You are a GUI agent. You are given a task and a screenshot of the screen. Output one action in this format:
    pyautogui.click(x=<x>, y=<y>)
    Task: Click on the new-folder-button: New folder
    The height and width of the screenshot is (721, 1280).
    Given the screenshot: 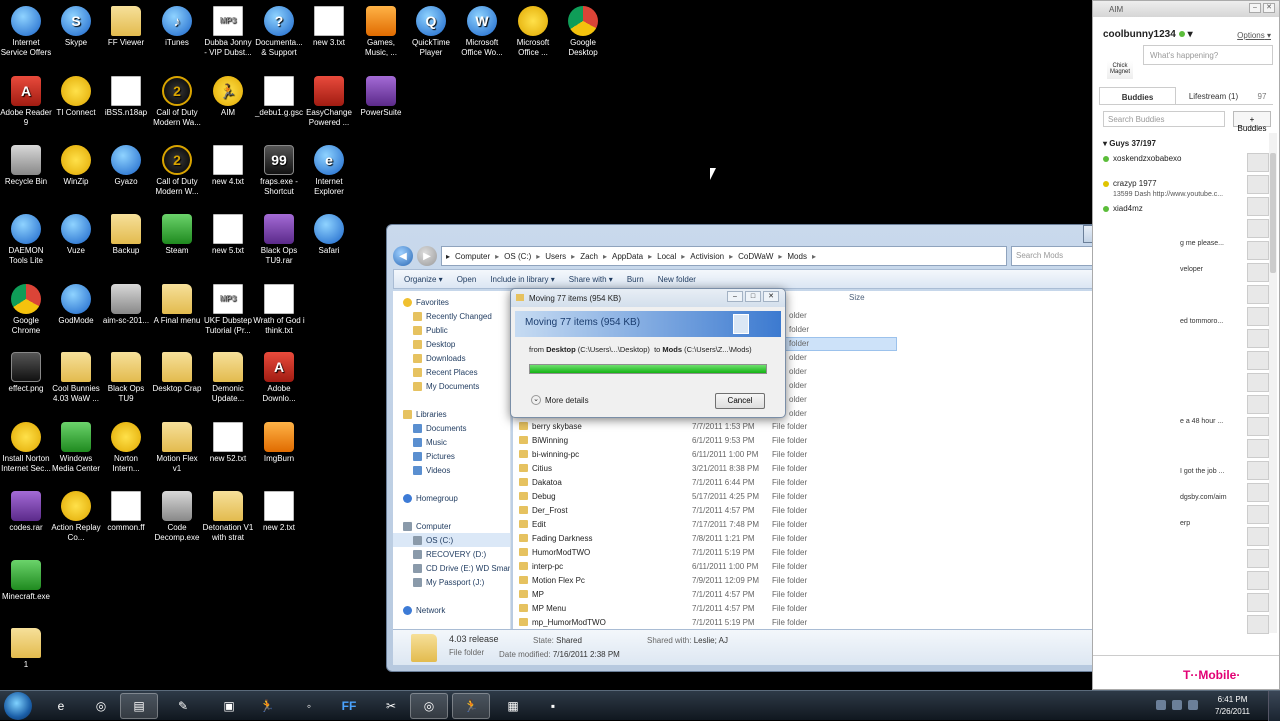 What is the action you would take?
    pyautogui.click(x=677, y=279)
    